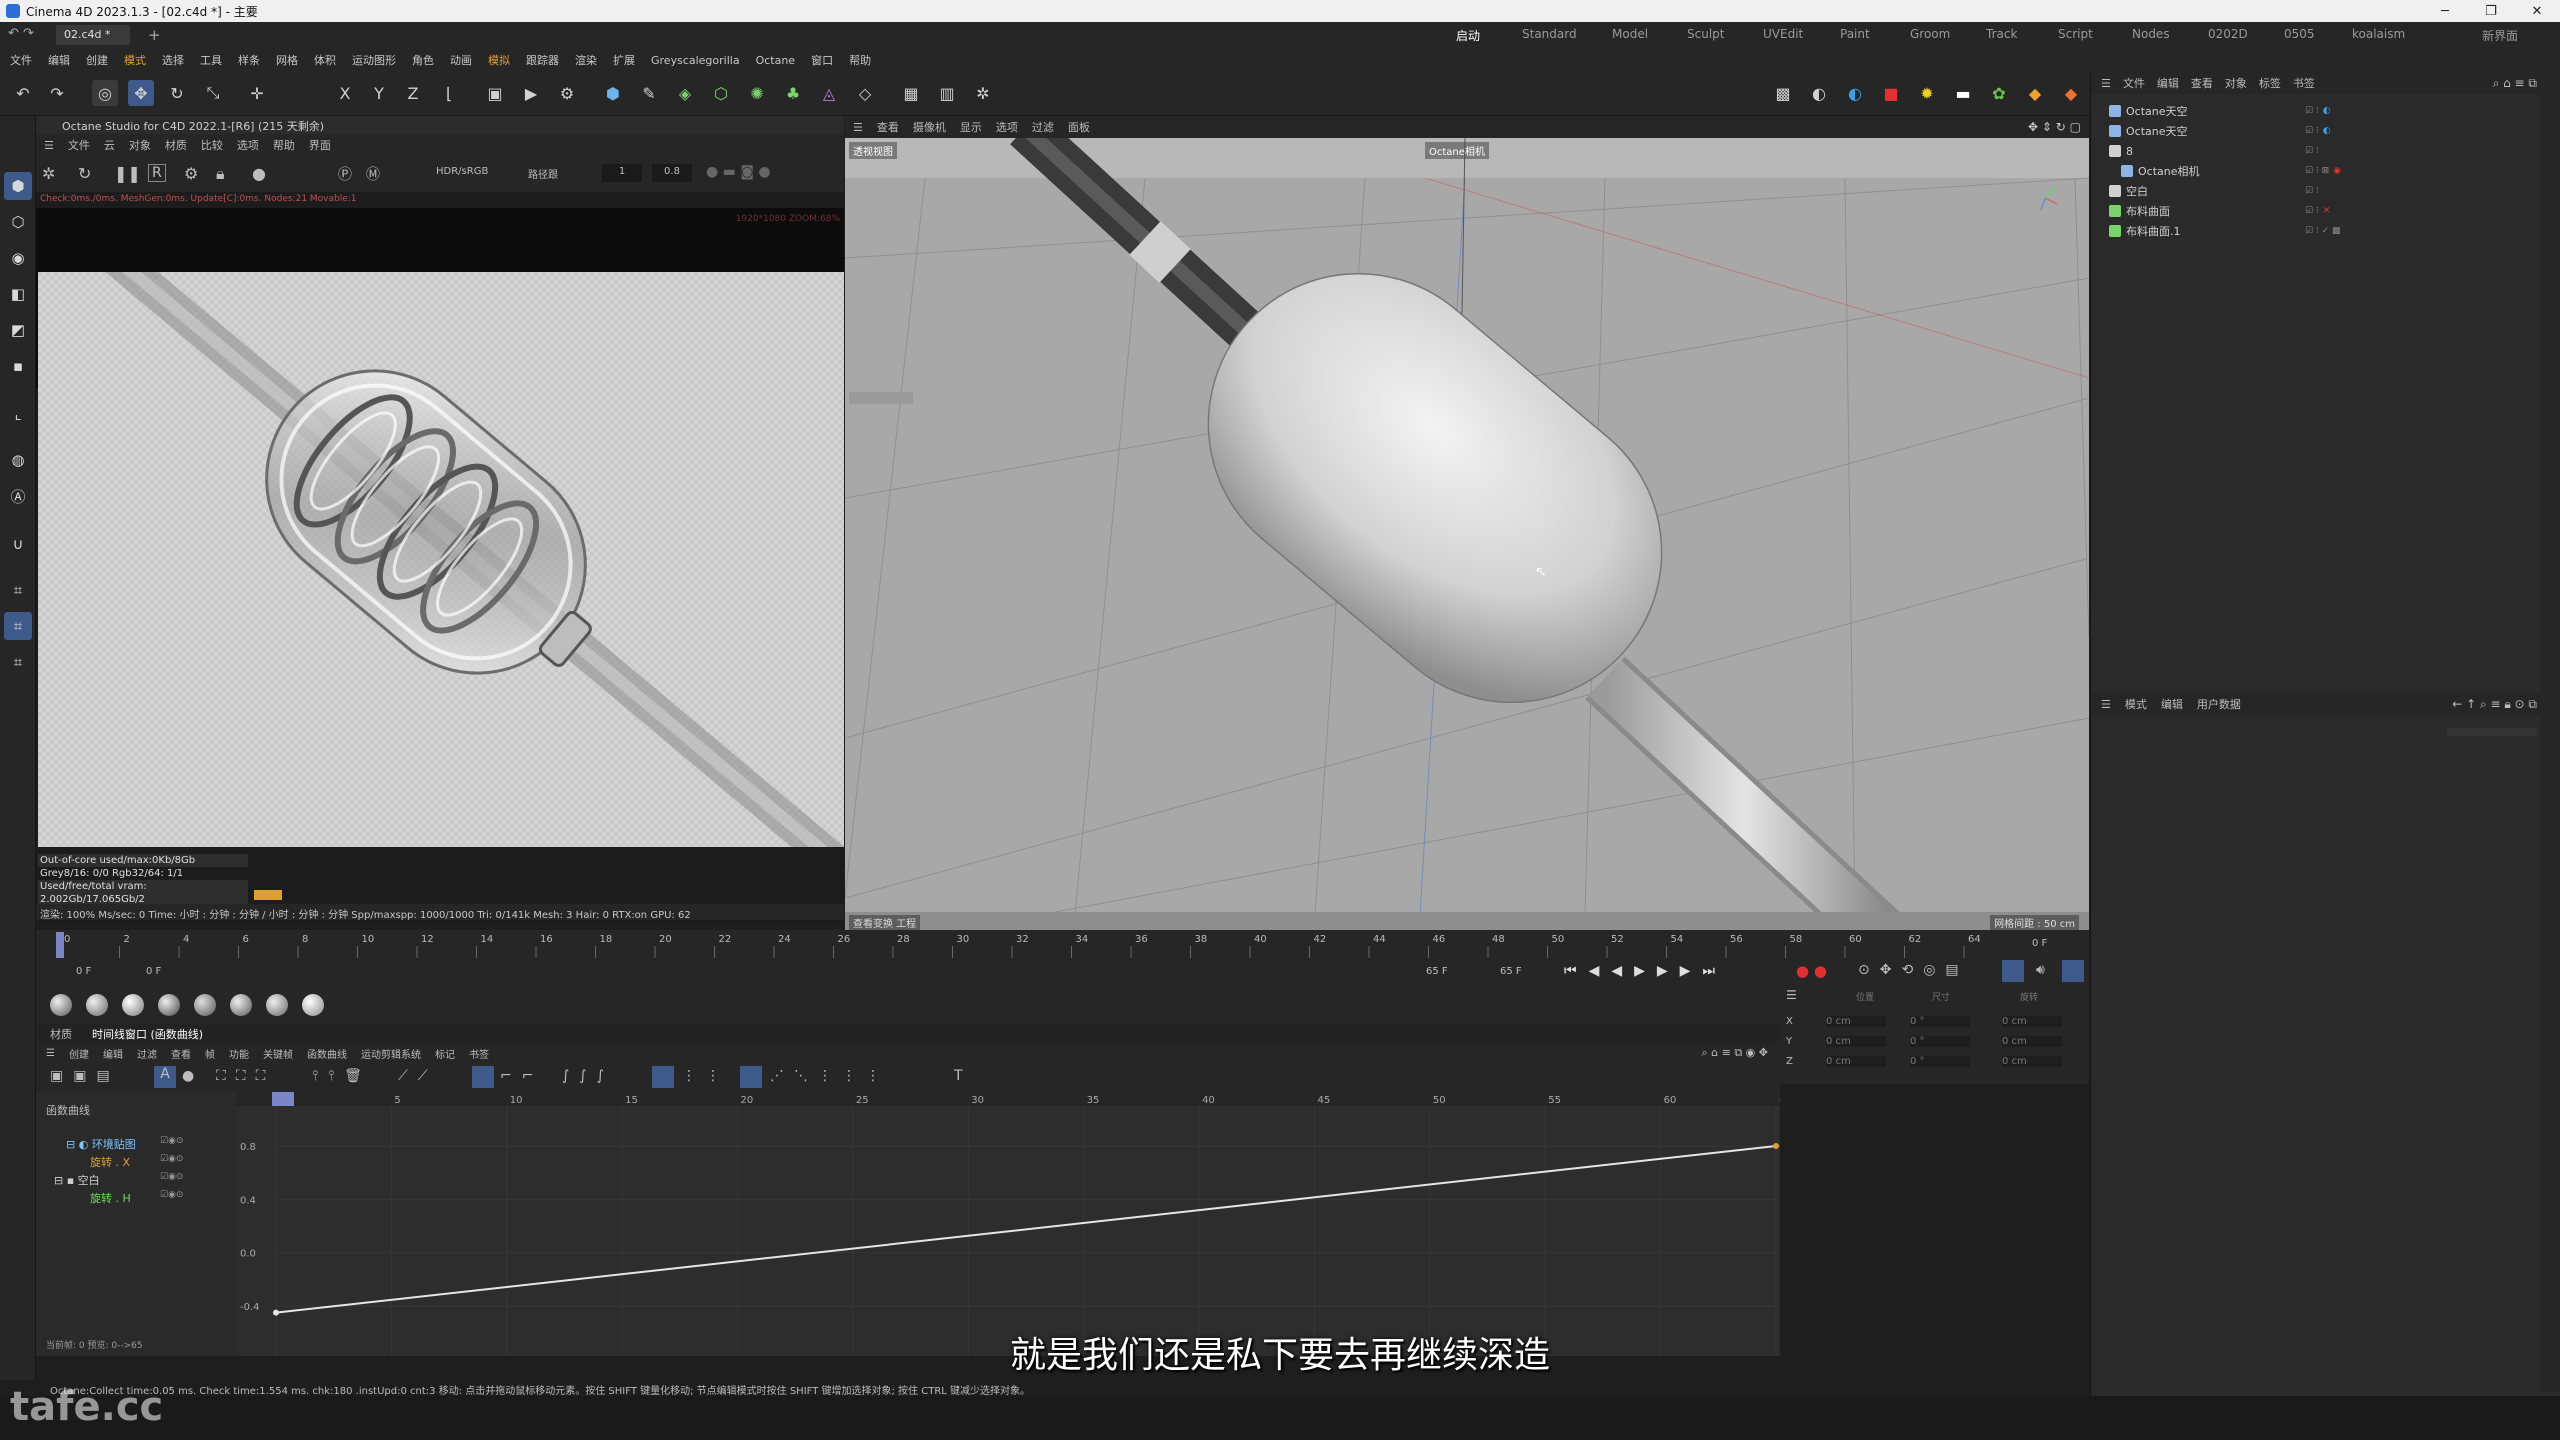  What do you see at coordinates (2329, 191) in the screenshot?
I see `object-row: 空白 ☑ ⁝` at bounding box center [2329, 191].